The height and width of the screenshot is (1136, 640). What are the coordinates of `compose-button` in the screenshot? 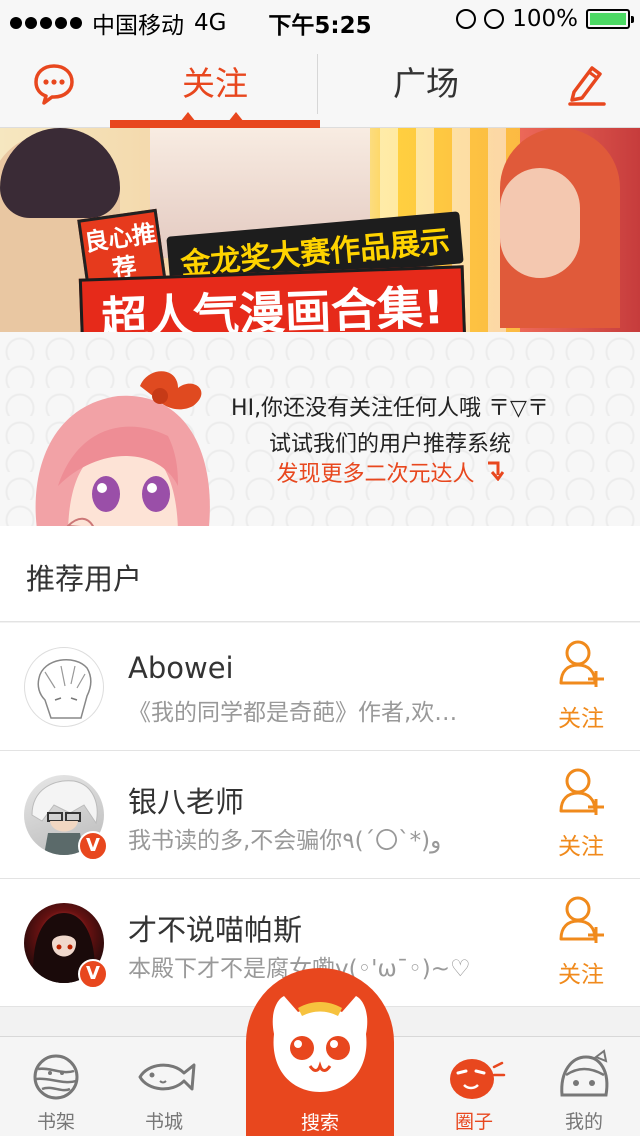 It's located at (586, 84).